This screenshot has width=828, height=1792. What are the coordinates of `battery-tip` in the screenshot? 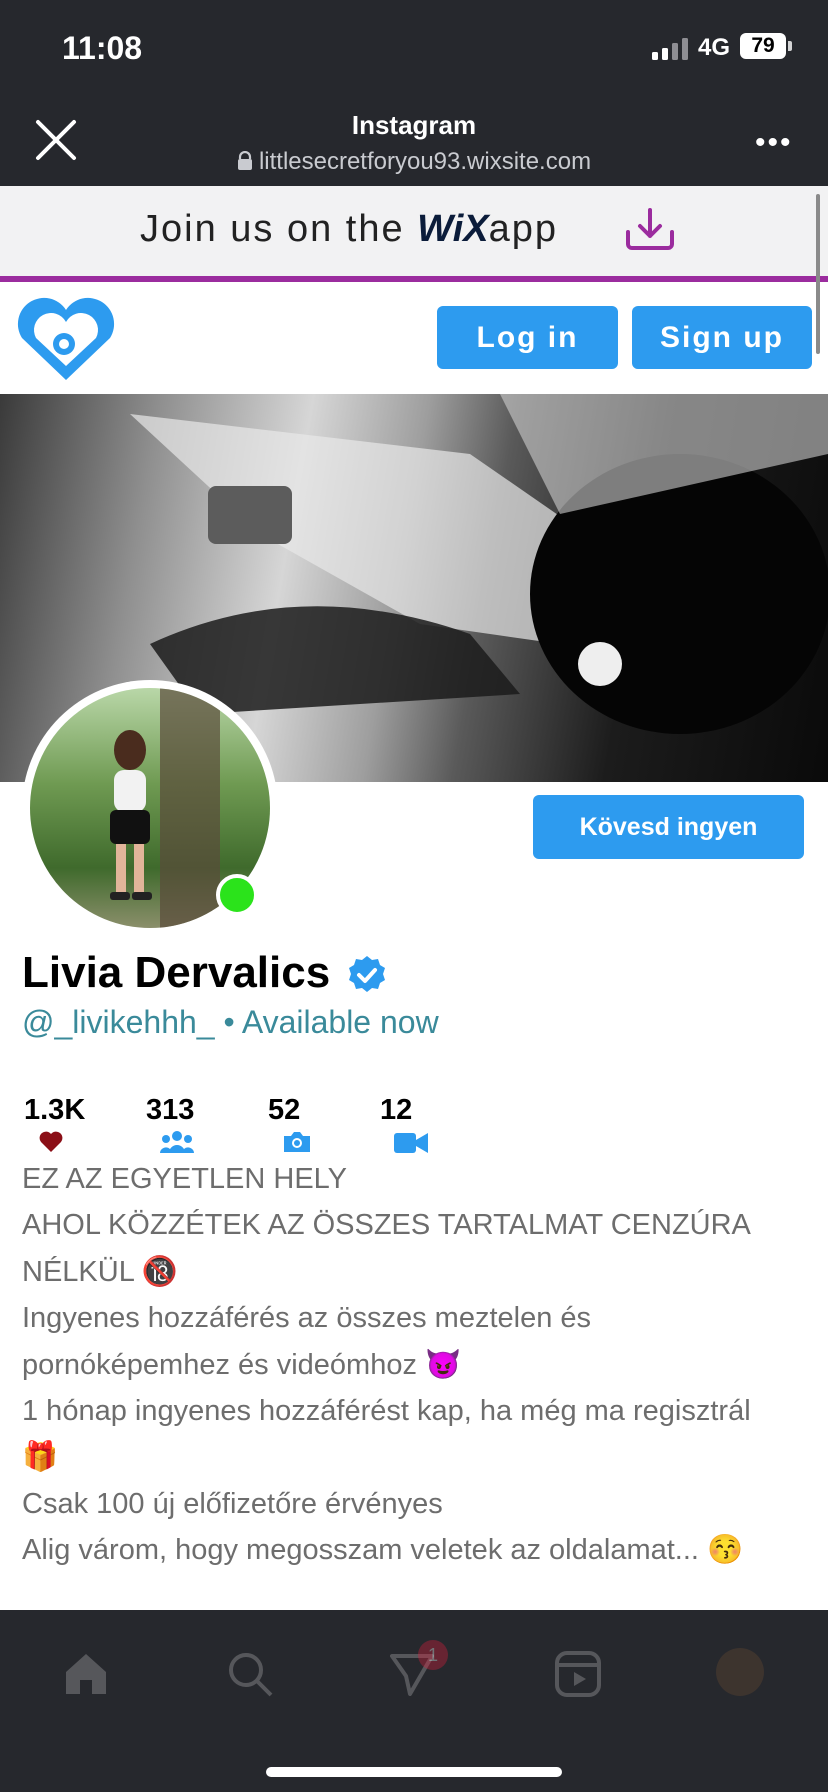 It's located at (790, 46).